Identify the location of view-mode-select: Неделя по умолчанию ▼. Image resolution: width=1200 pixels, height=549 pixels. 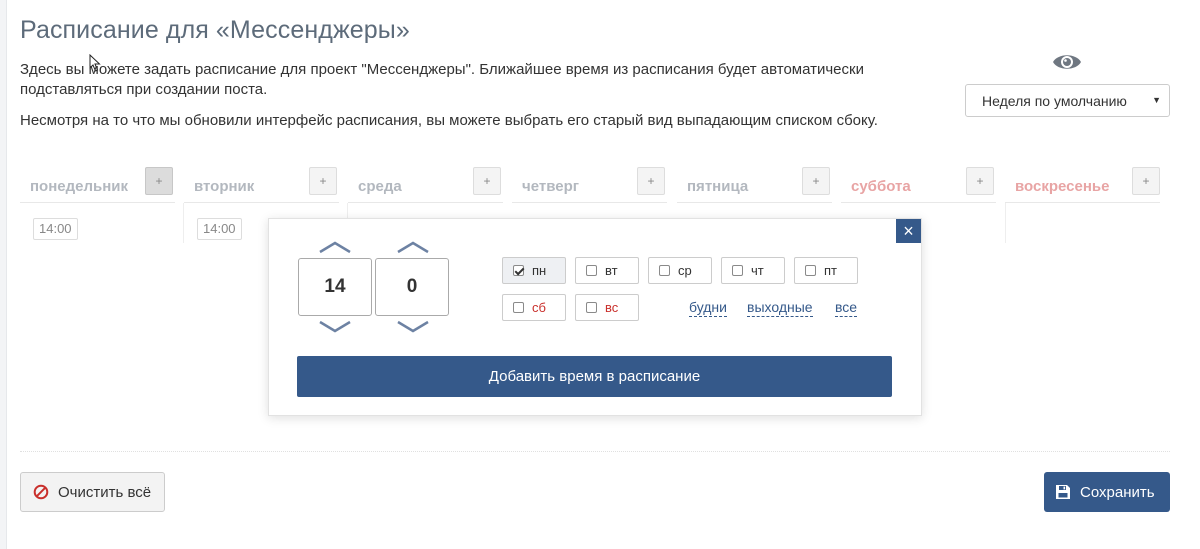
(1067, 100).